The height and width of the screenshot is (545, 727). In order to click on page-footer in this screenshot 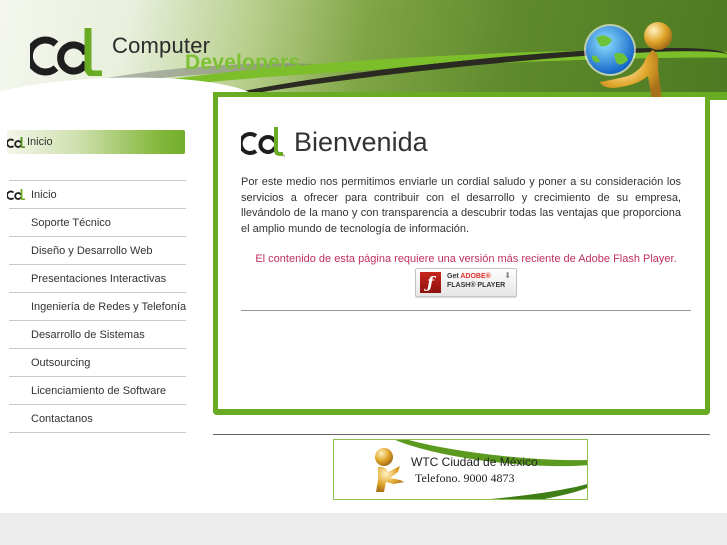, I will do `click(363, 529)`.